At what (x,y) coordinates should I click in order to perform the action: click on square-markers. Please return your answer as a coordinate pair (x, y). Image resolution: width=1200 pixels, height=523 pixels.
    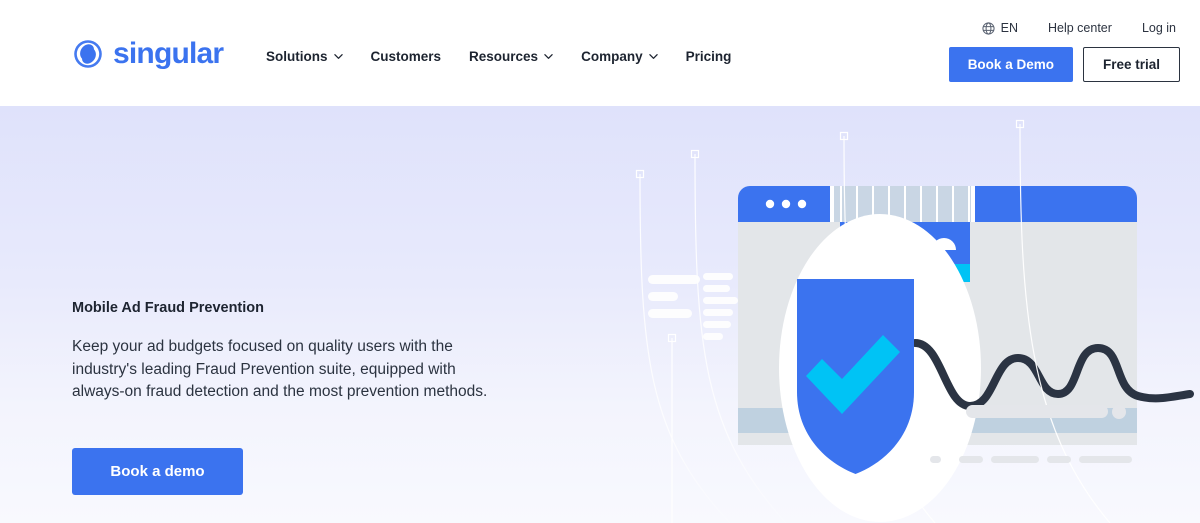
    Looking at the image, I should click on (667, 164).